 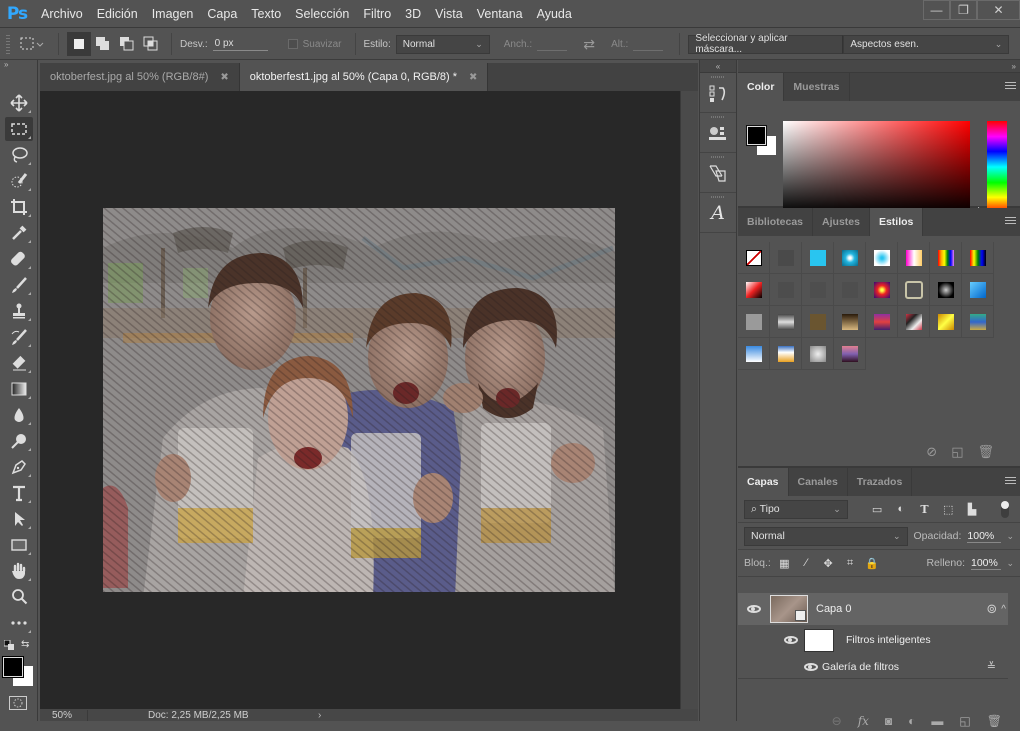 I want to click on layer-row: Capa 0 ⊚ ^, so click(x=873, y=609).